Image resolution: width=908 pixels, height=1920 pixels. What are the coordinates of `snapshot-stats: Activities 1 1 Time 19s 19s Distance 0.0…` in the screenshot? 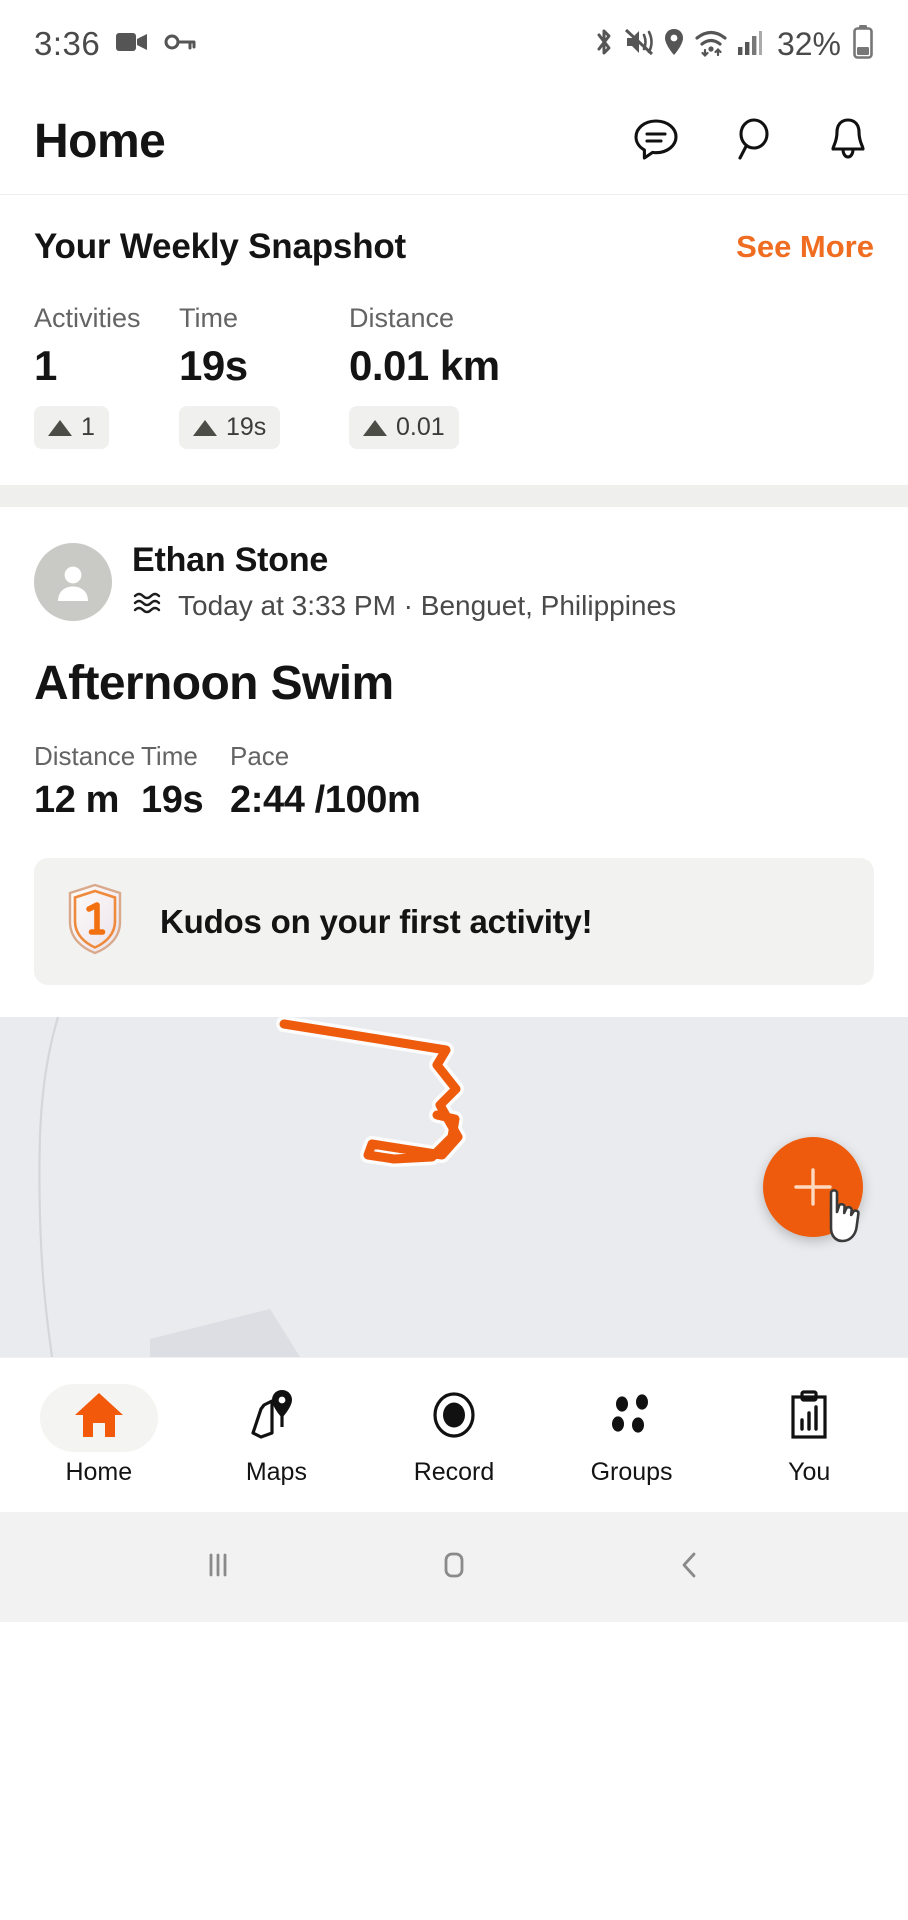 It's located at (454, 376).